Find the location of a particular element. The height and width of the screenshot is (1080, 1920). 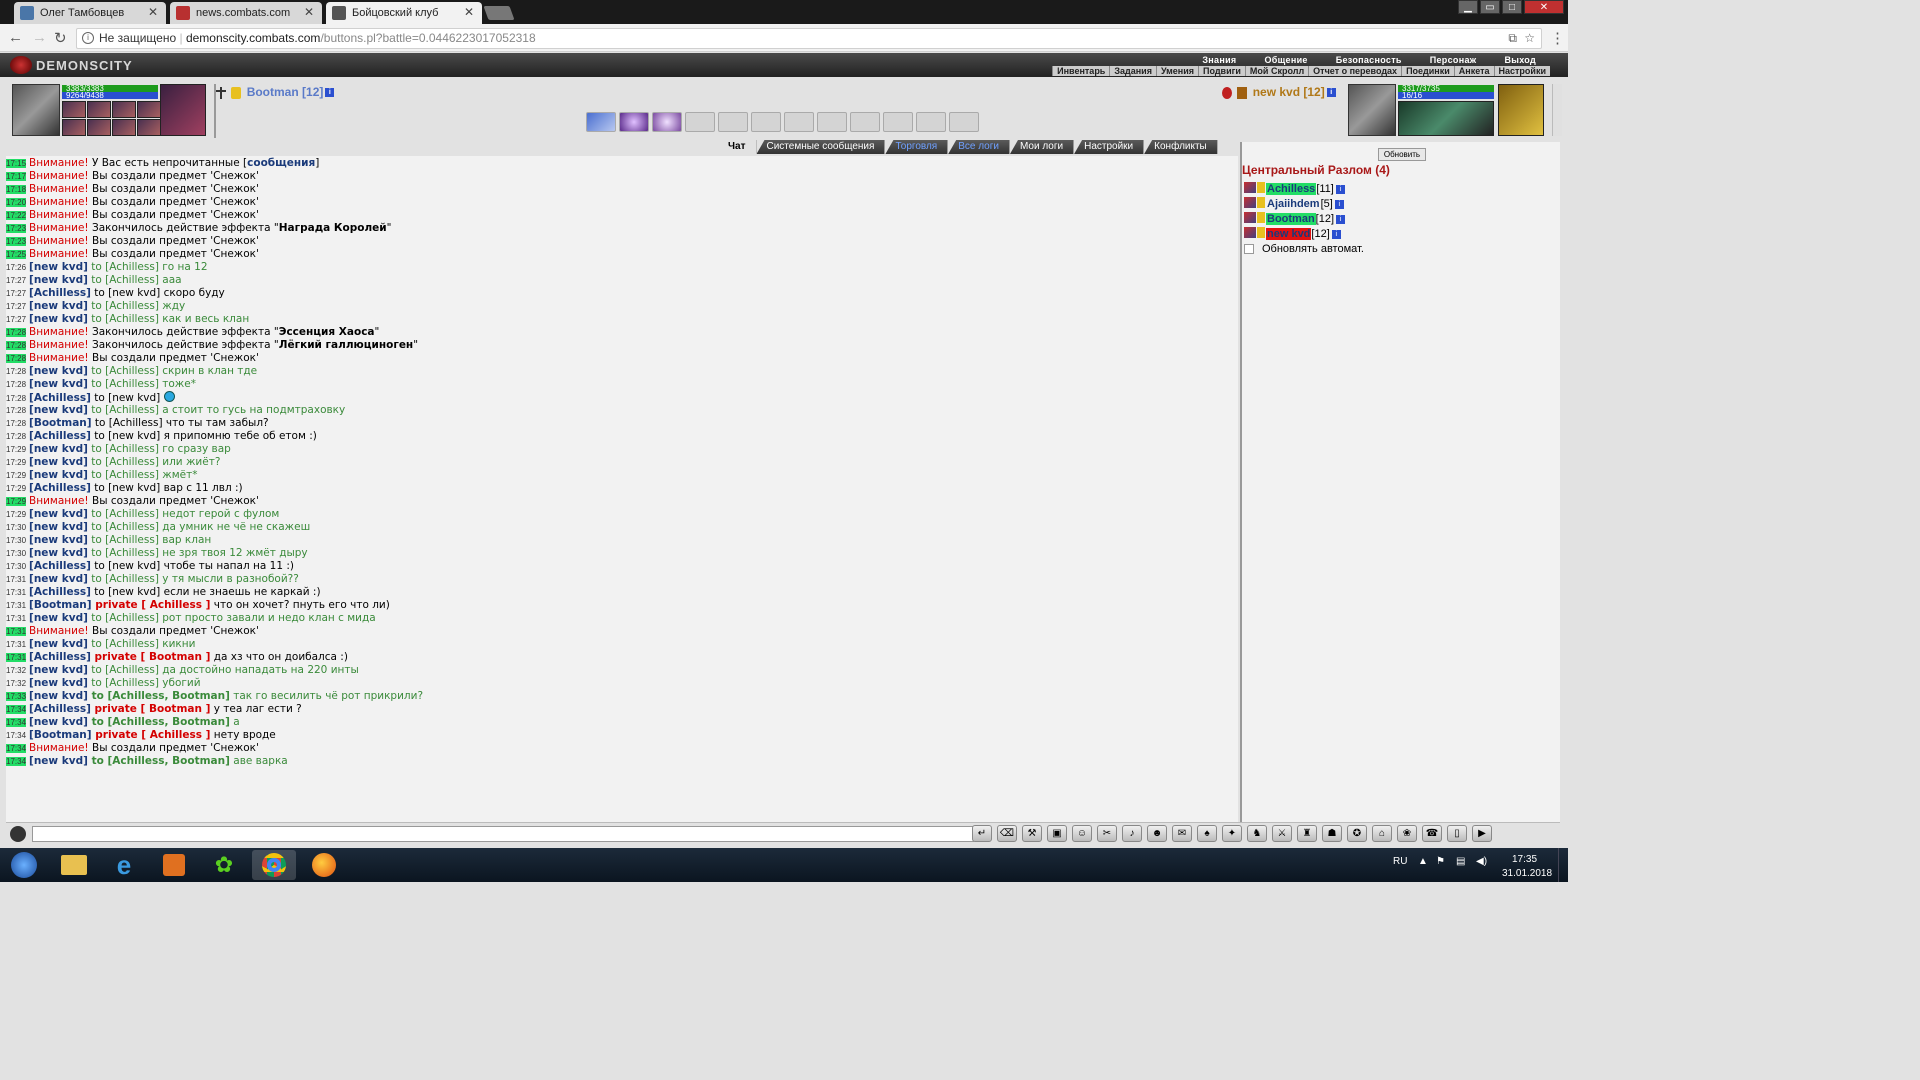

tab-my-logs: Мои логи is located at coordinates (1042, 147).